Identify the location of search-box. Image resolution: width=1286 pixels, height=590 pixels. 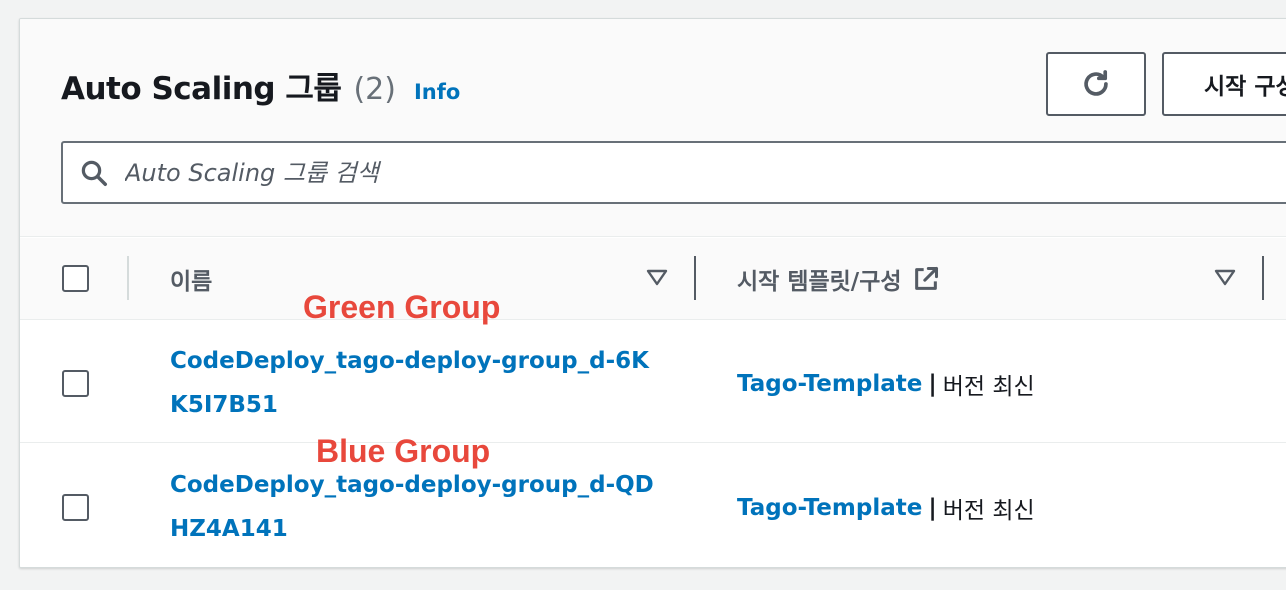
(673, 172).